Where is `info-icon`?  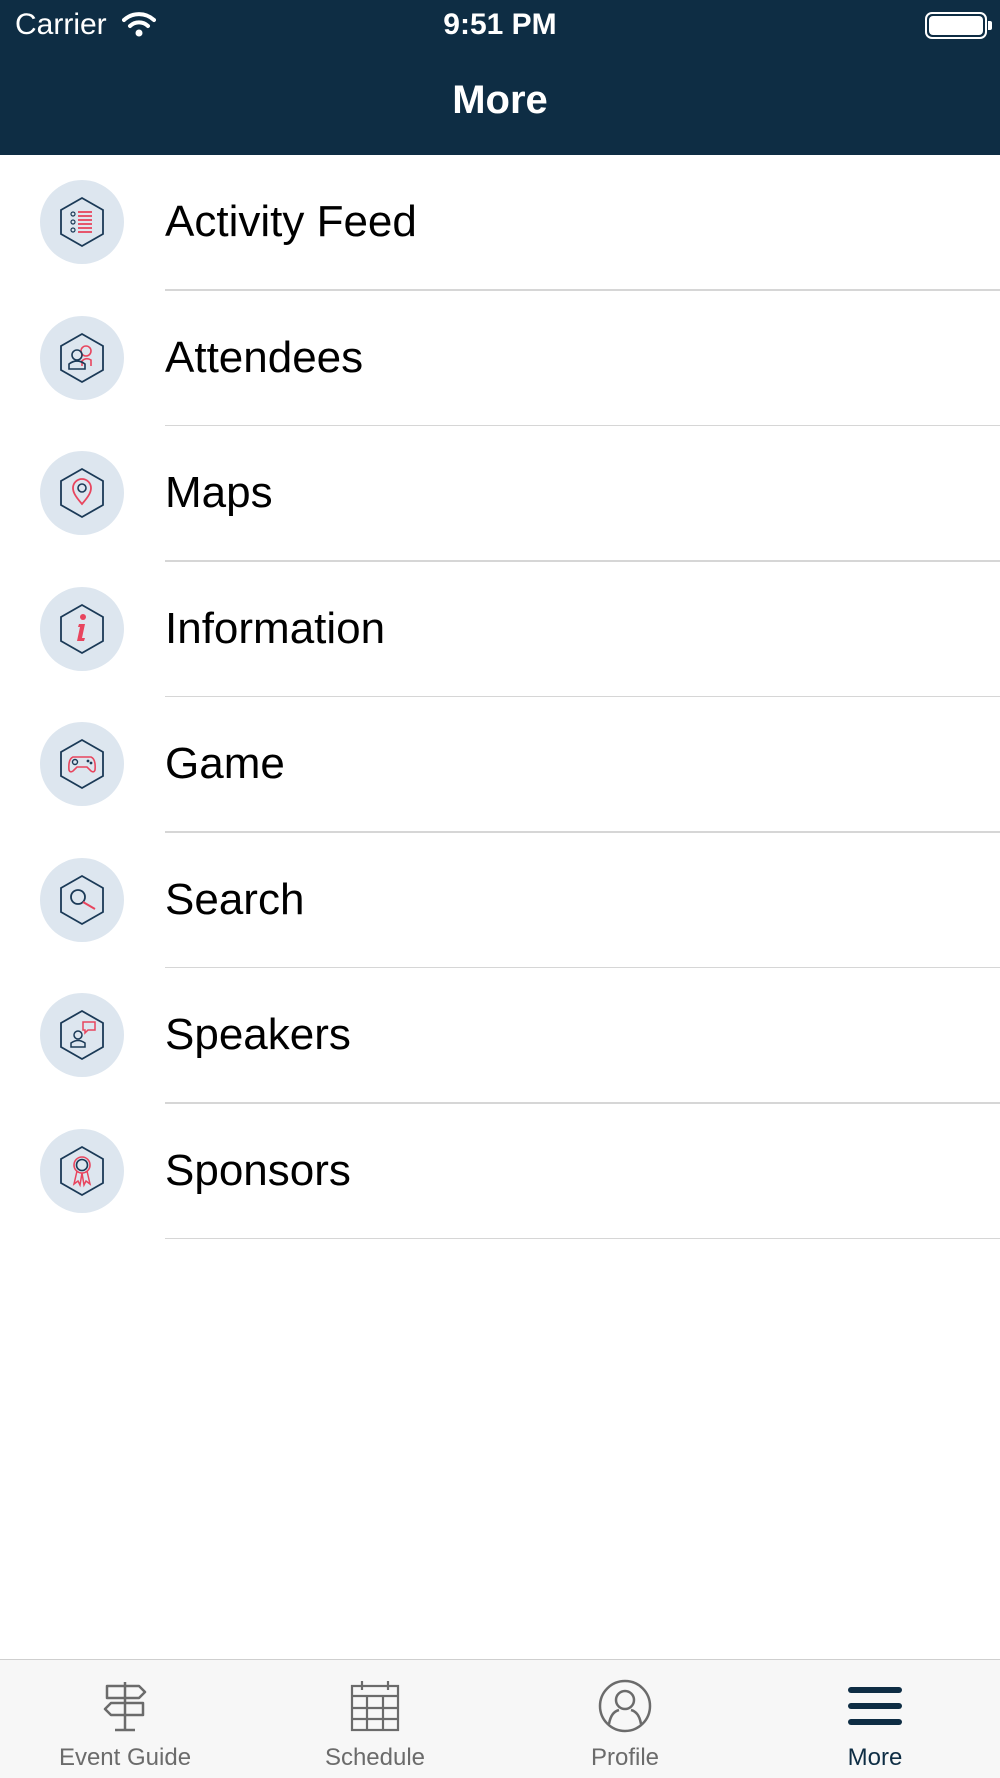
info-icon is located at coordinates (82, 628).